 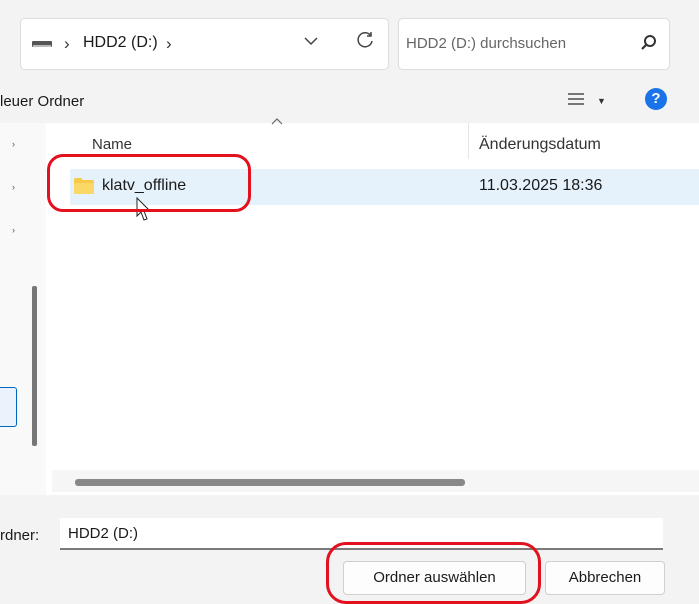 I want to click on column-header-name: Name, so click(x=112, y=144).